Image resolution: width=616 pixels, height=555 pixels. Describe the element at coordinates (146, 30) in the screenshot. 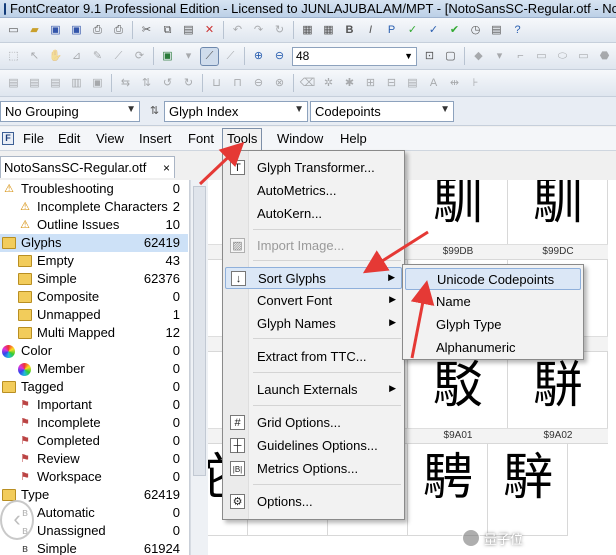

I see `cut-icon: ✂` at that location.